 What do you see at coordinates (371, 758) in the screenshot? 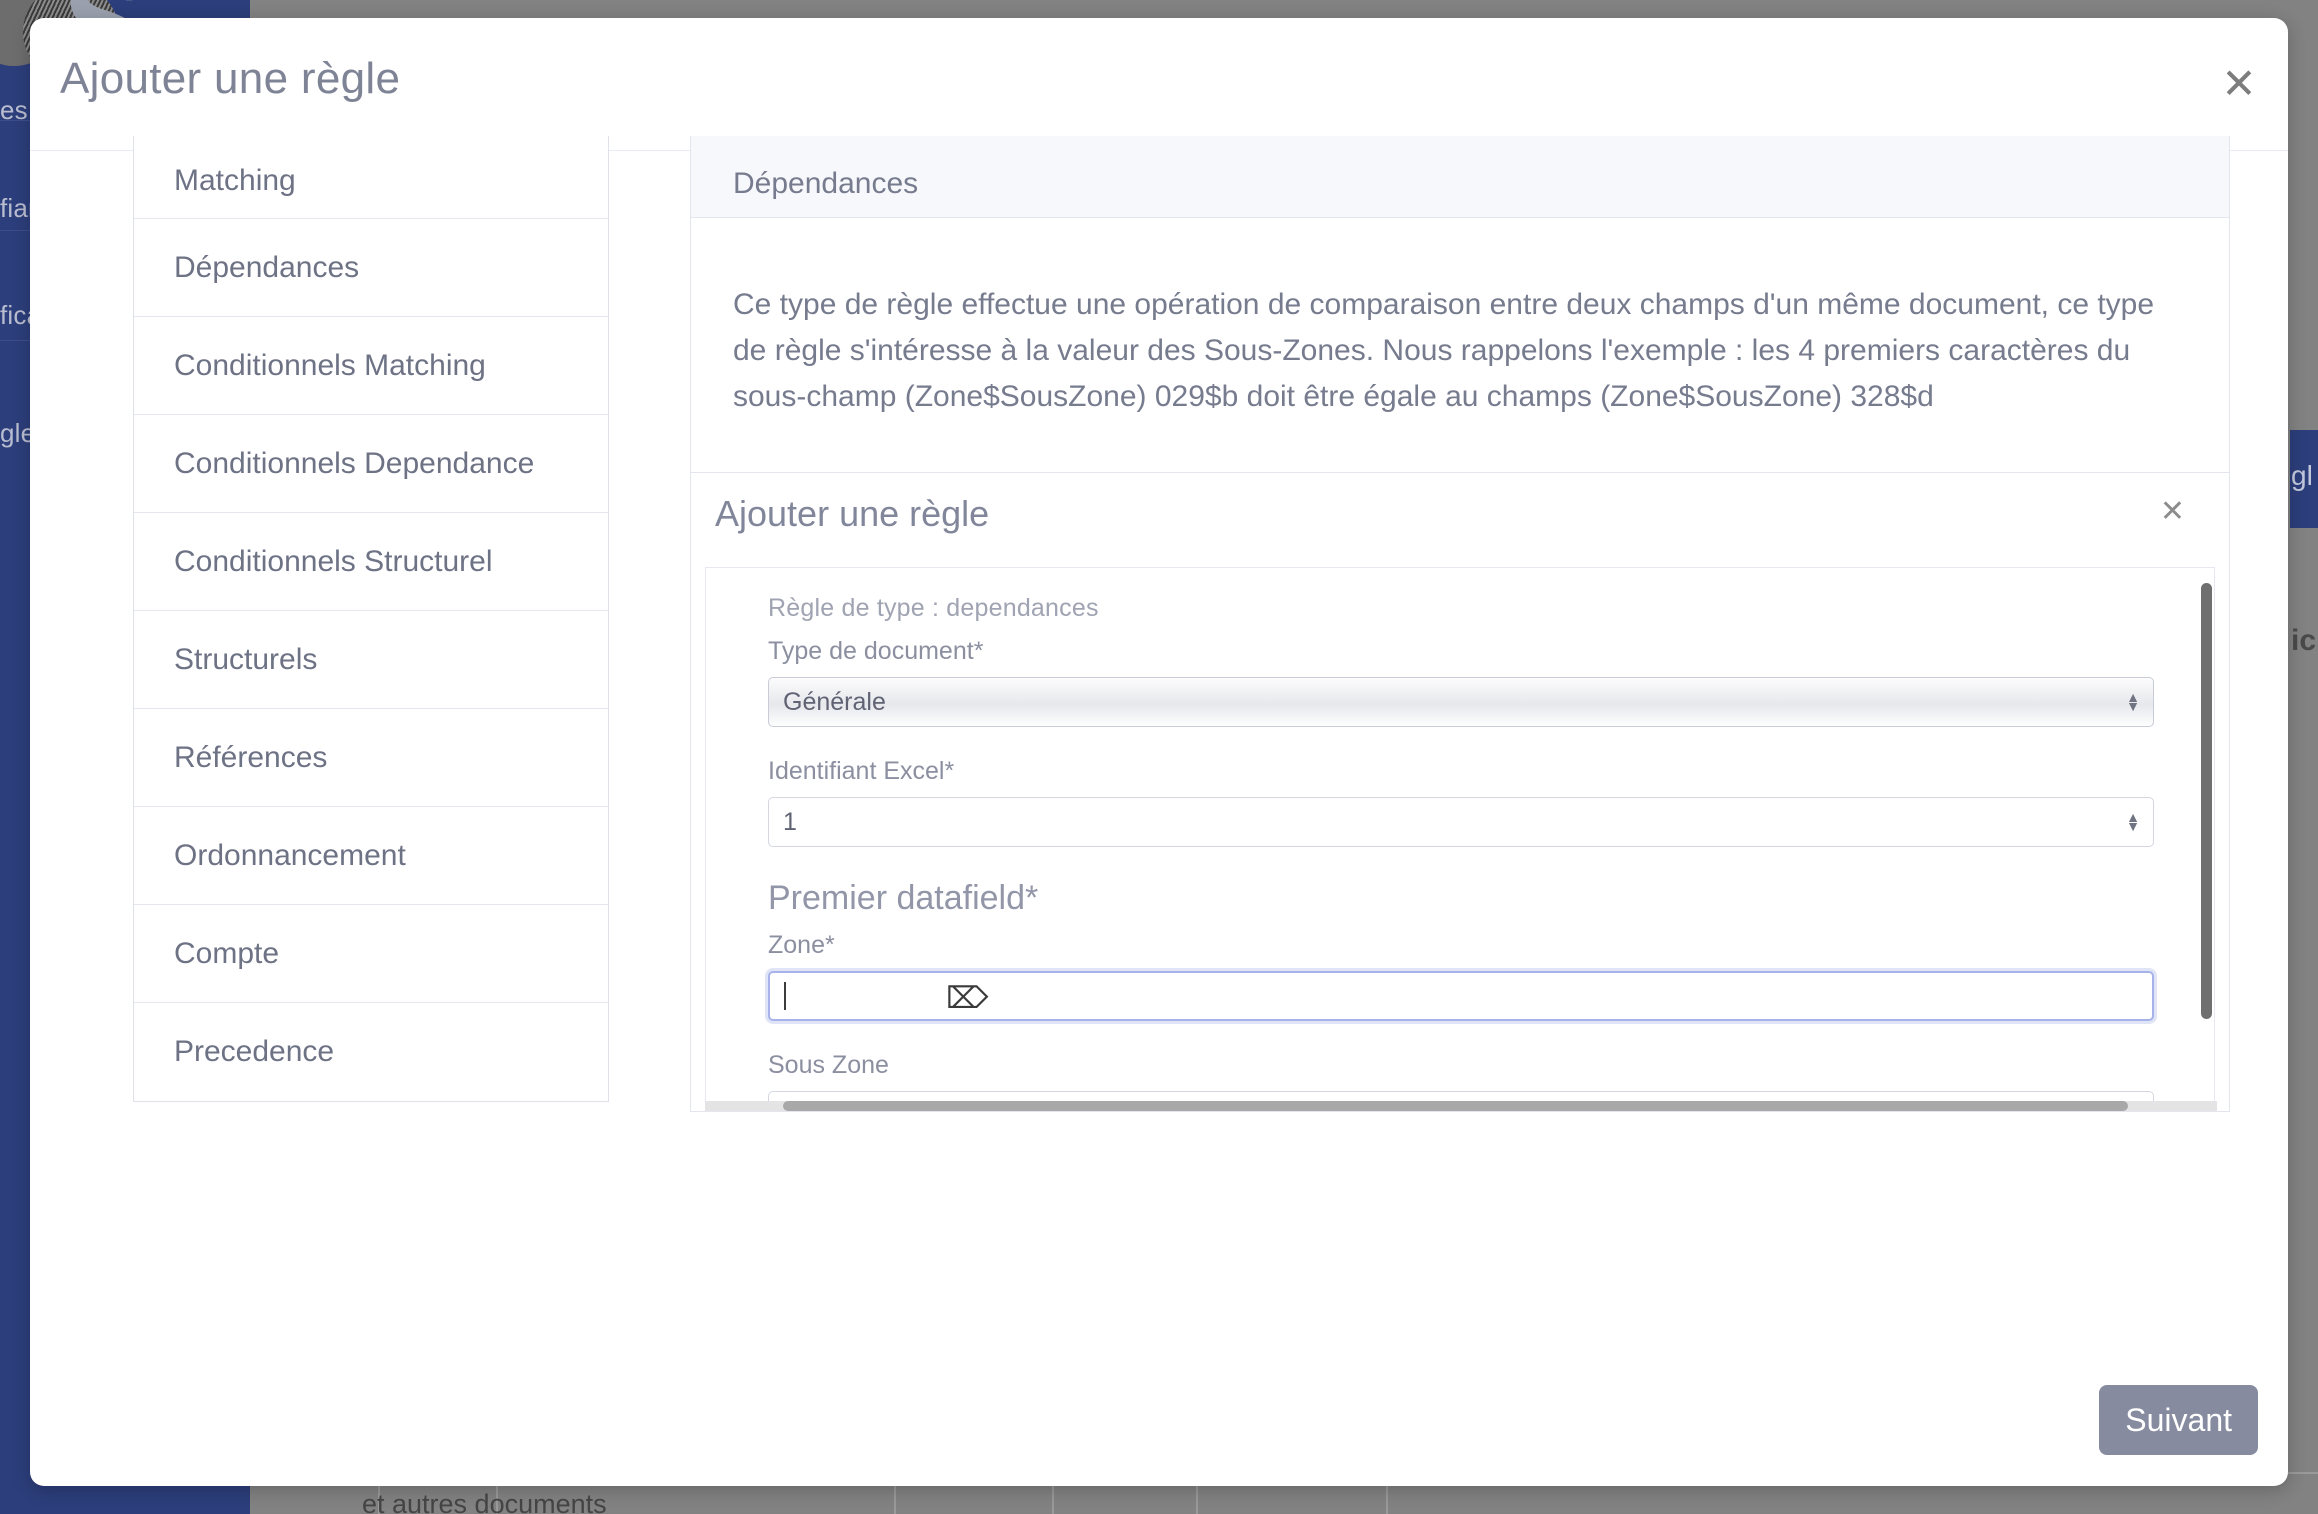
I see `sidebar-item-references: Références` at bounding box center [371, 758].